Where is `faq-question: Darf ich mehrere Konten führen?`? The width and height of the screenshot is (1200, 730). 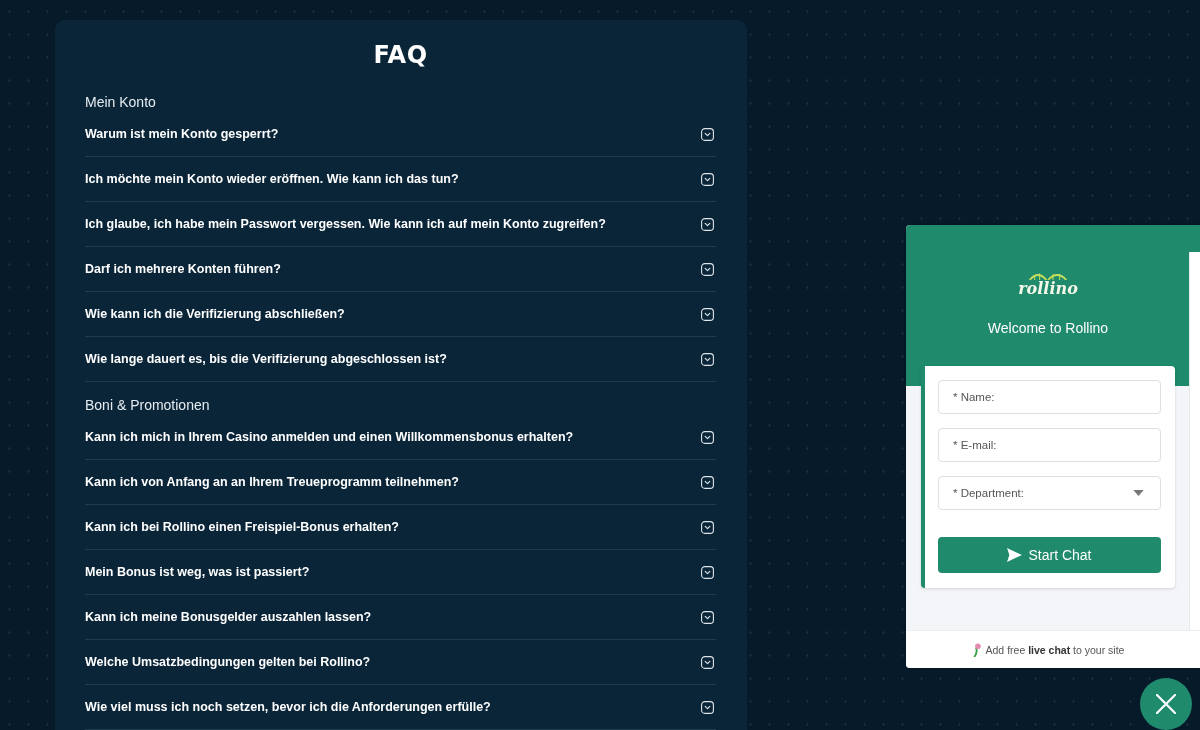
faq-question: Darf ich mehrere Konten führen? is located at coordinates (400, 269).